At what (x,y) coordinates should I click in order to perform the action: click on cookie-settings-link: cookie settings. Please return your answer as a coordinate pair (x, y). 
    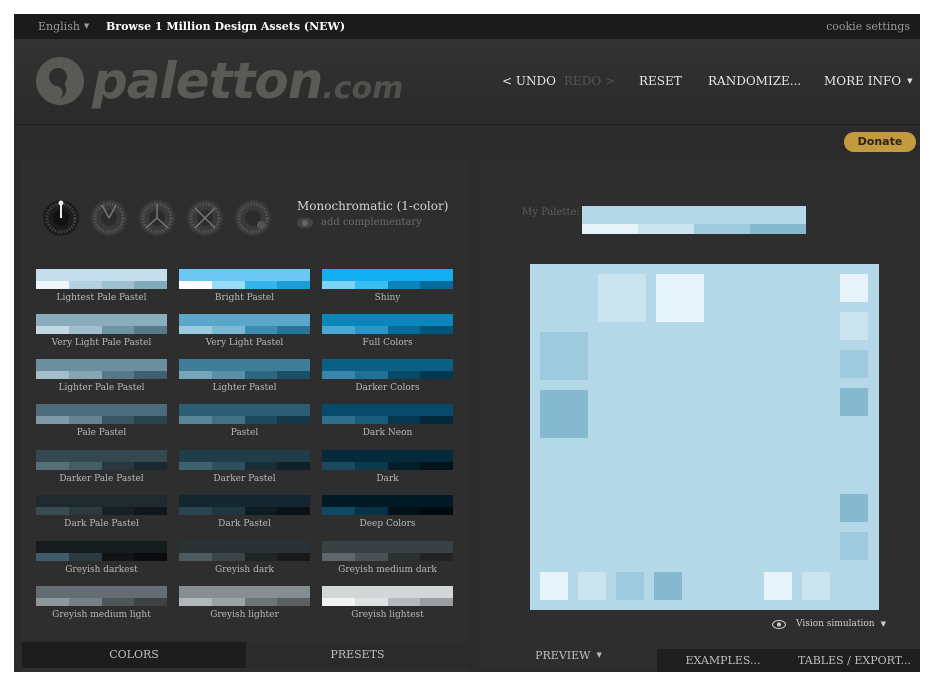
    Looking at the image, I should click on (868, 26).